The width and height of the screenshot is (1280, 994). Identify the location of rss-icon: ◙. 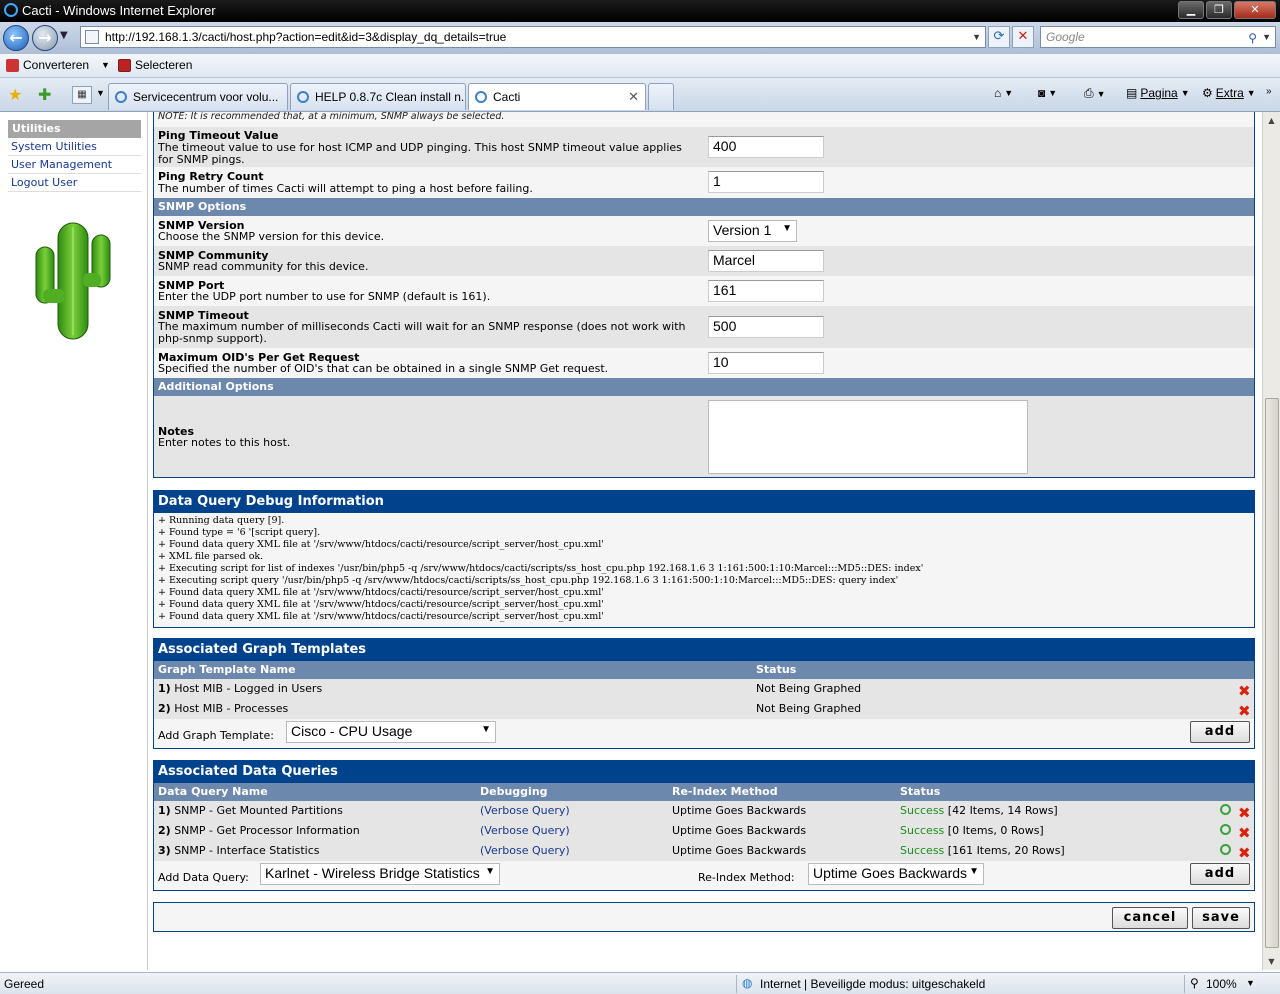
(1042, 93).